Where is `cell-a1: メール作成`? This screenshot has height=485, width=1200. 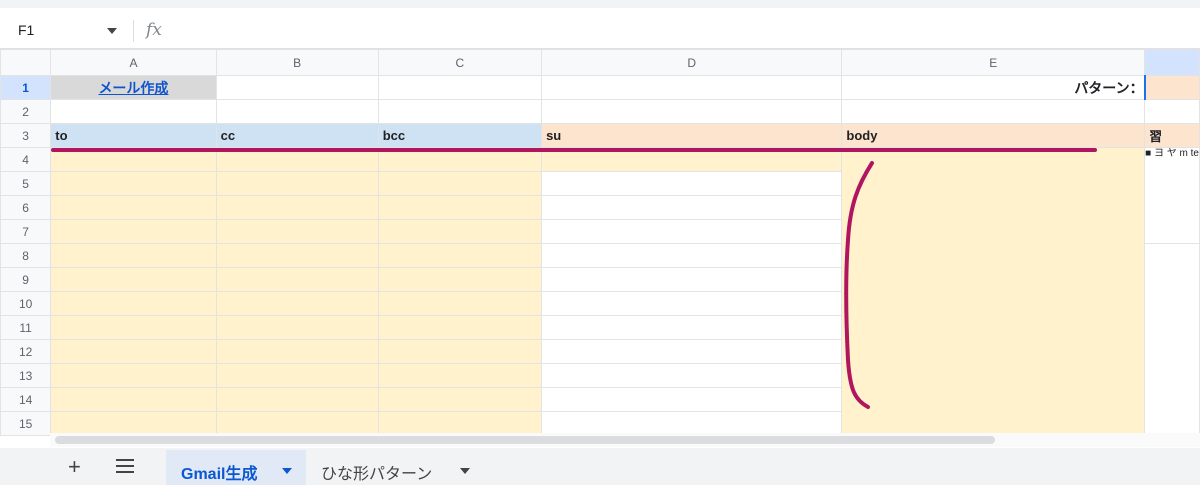
cell-a1: メール作成 is located at coordinates (133, 87).